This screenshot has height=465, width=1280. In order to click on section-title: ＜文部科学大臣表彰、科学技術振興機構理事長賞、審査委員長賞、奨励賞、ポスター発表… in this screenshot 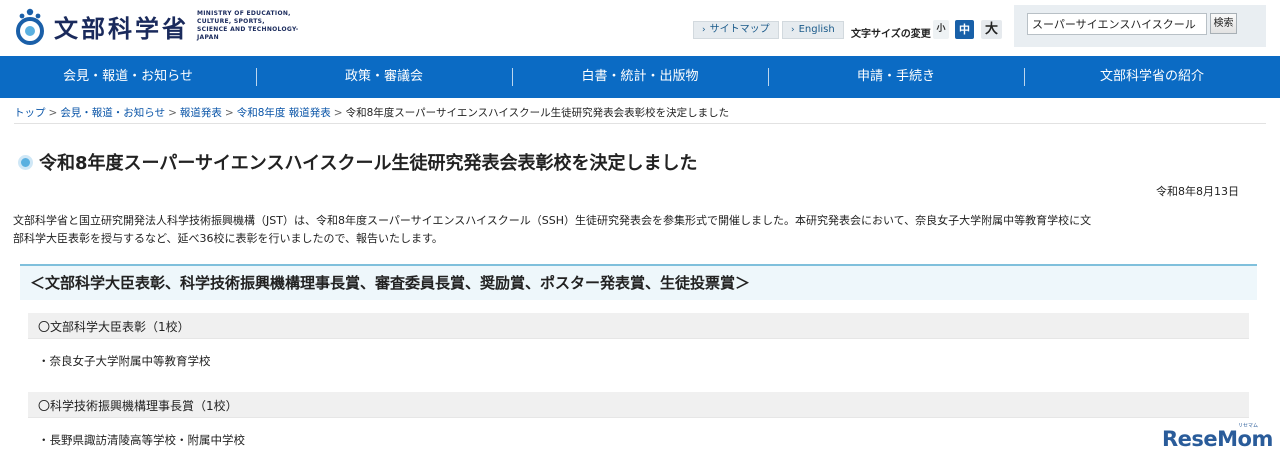, I will do `click(390, 283)`.